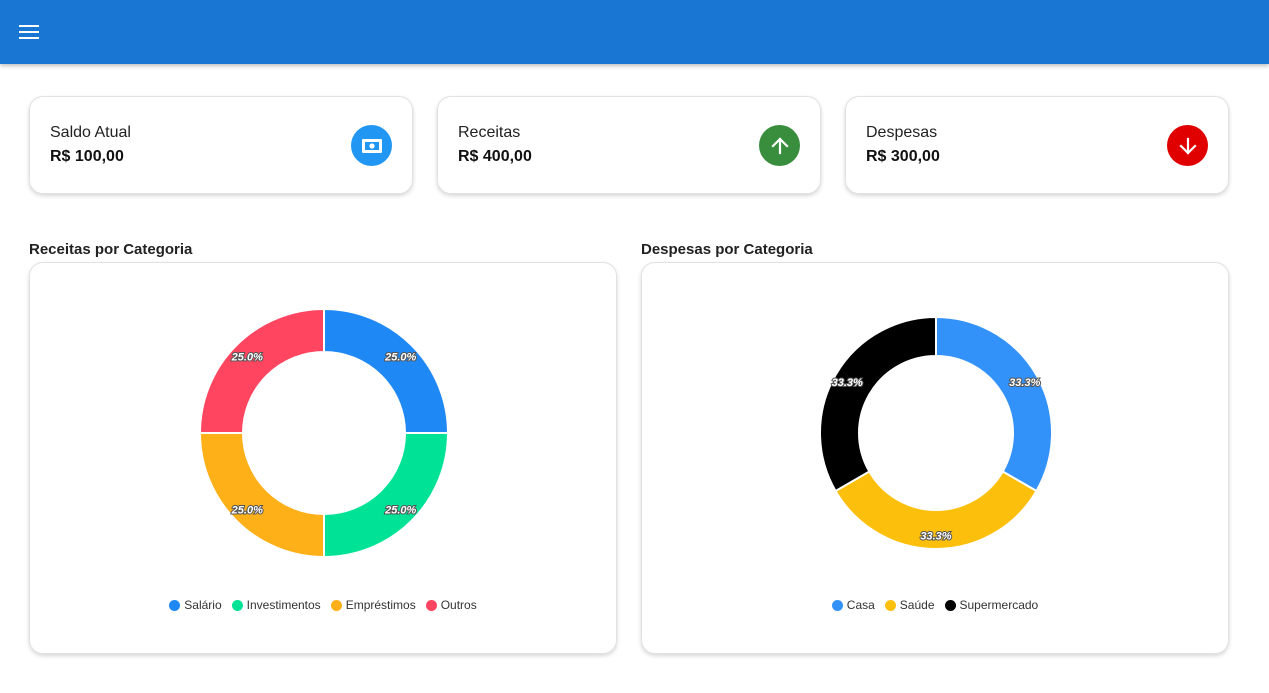  What do you see at coordinates (203, 605) in the screenshot?
I see `legend-label: Salário` at bounding box center [203, 605].